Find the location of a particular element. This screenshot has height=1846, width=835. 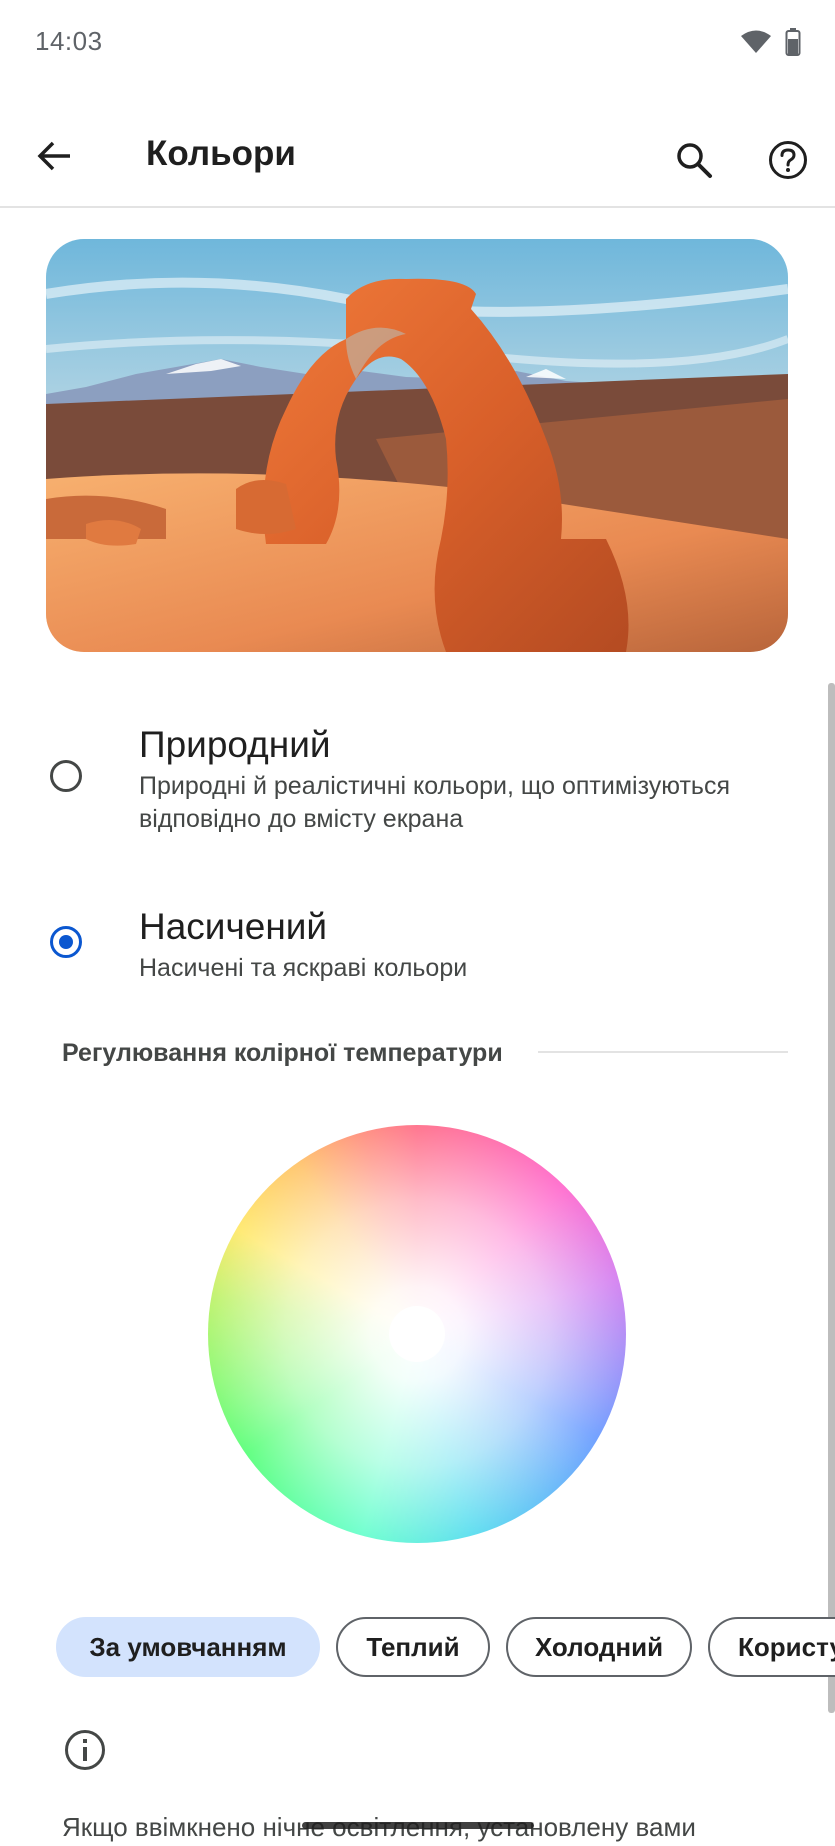

help-button is located at coordinates (788, 160).